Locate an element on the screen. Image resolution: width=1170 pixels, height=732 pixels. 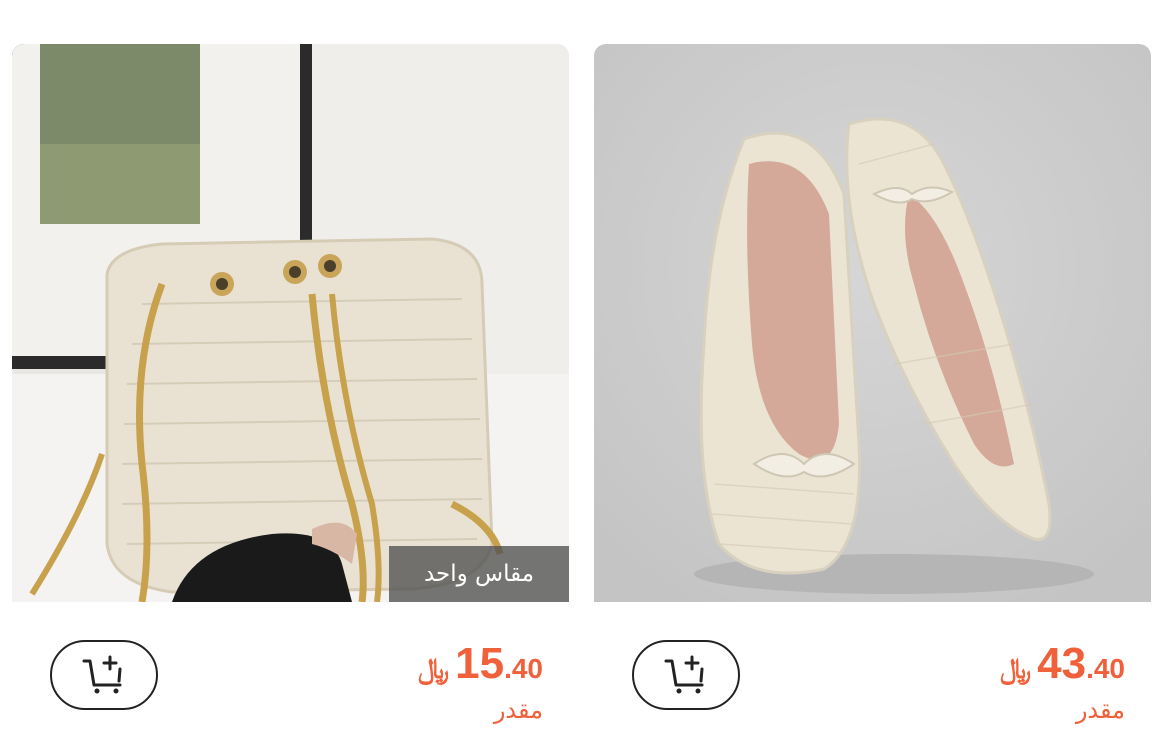
price-integer: 43 is located at coordinates (1062, 663).